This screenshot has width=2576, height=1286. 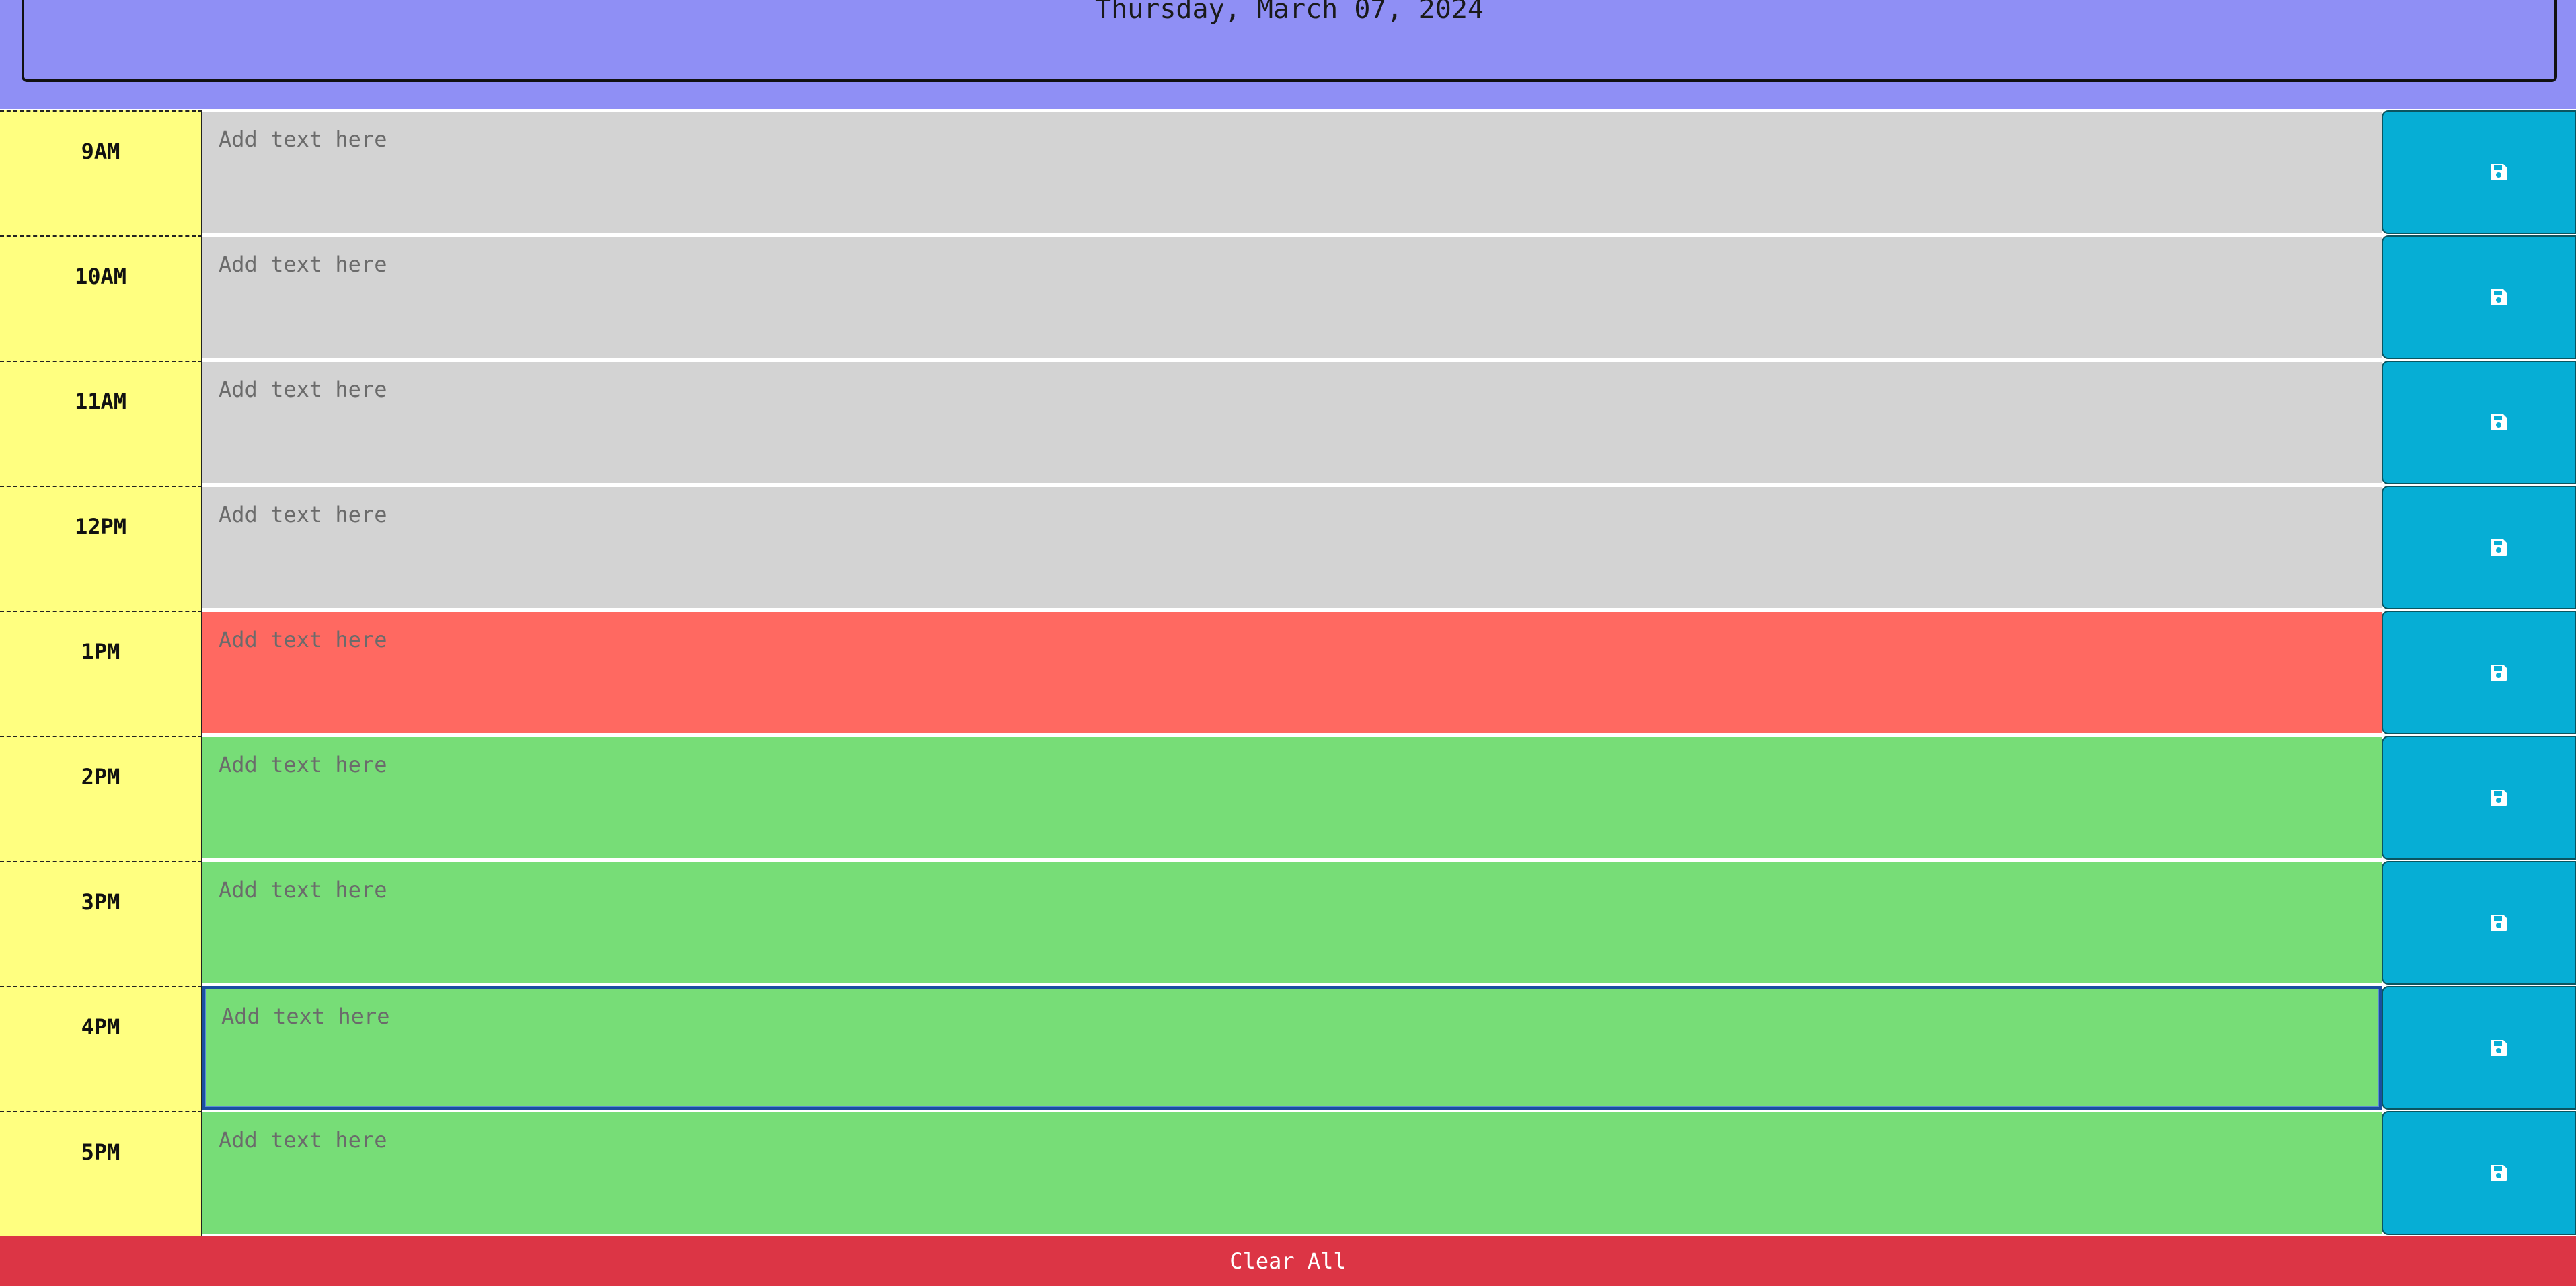 What do you see at coordinates (100, 902) in the screenshot?
I see `hour-label: 3PM` at bounding box center [100, 902].